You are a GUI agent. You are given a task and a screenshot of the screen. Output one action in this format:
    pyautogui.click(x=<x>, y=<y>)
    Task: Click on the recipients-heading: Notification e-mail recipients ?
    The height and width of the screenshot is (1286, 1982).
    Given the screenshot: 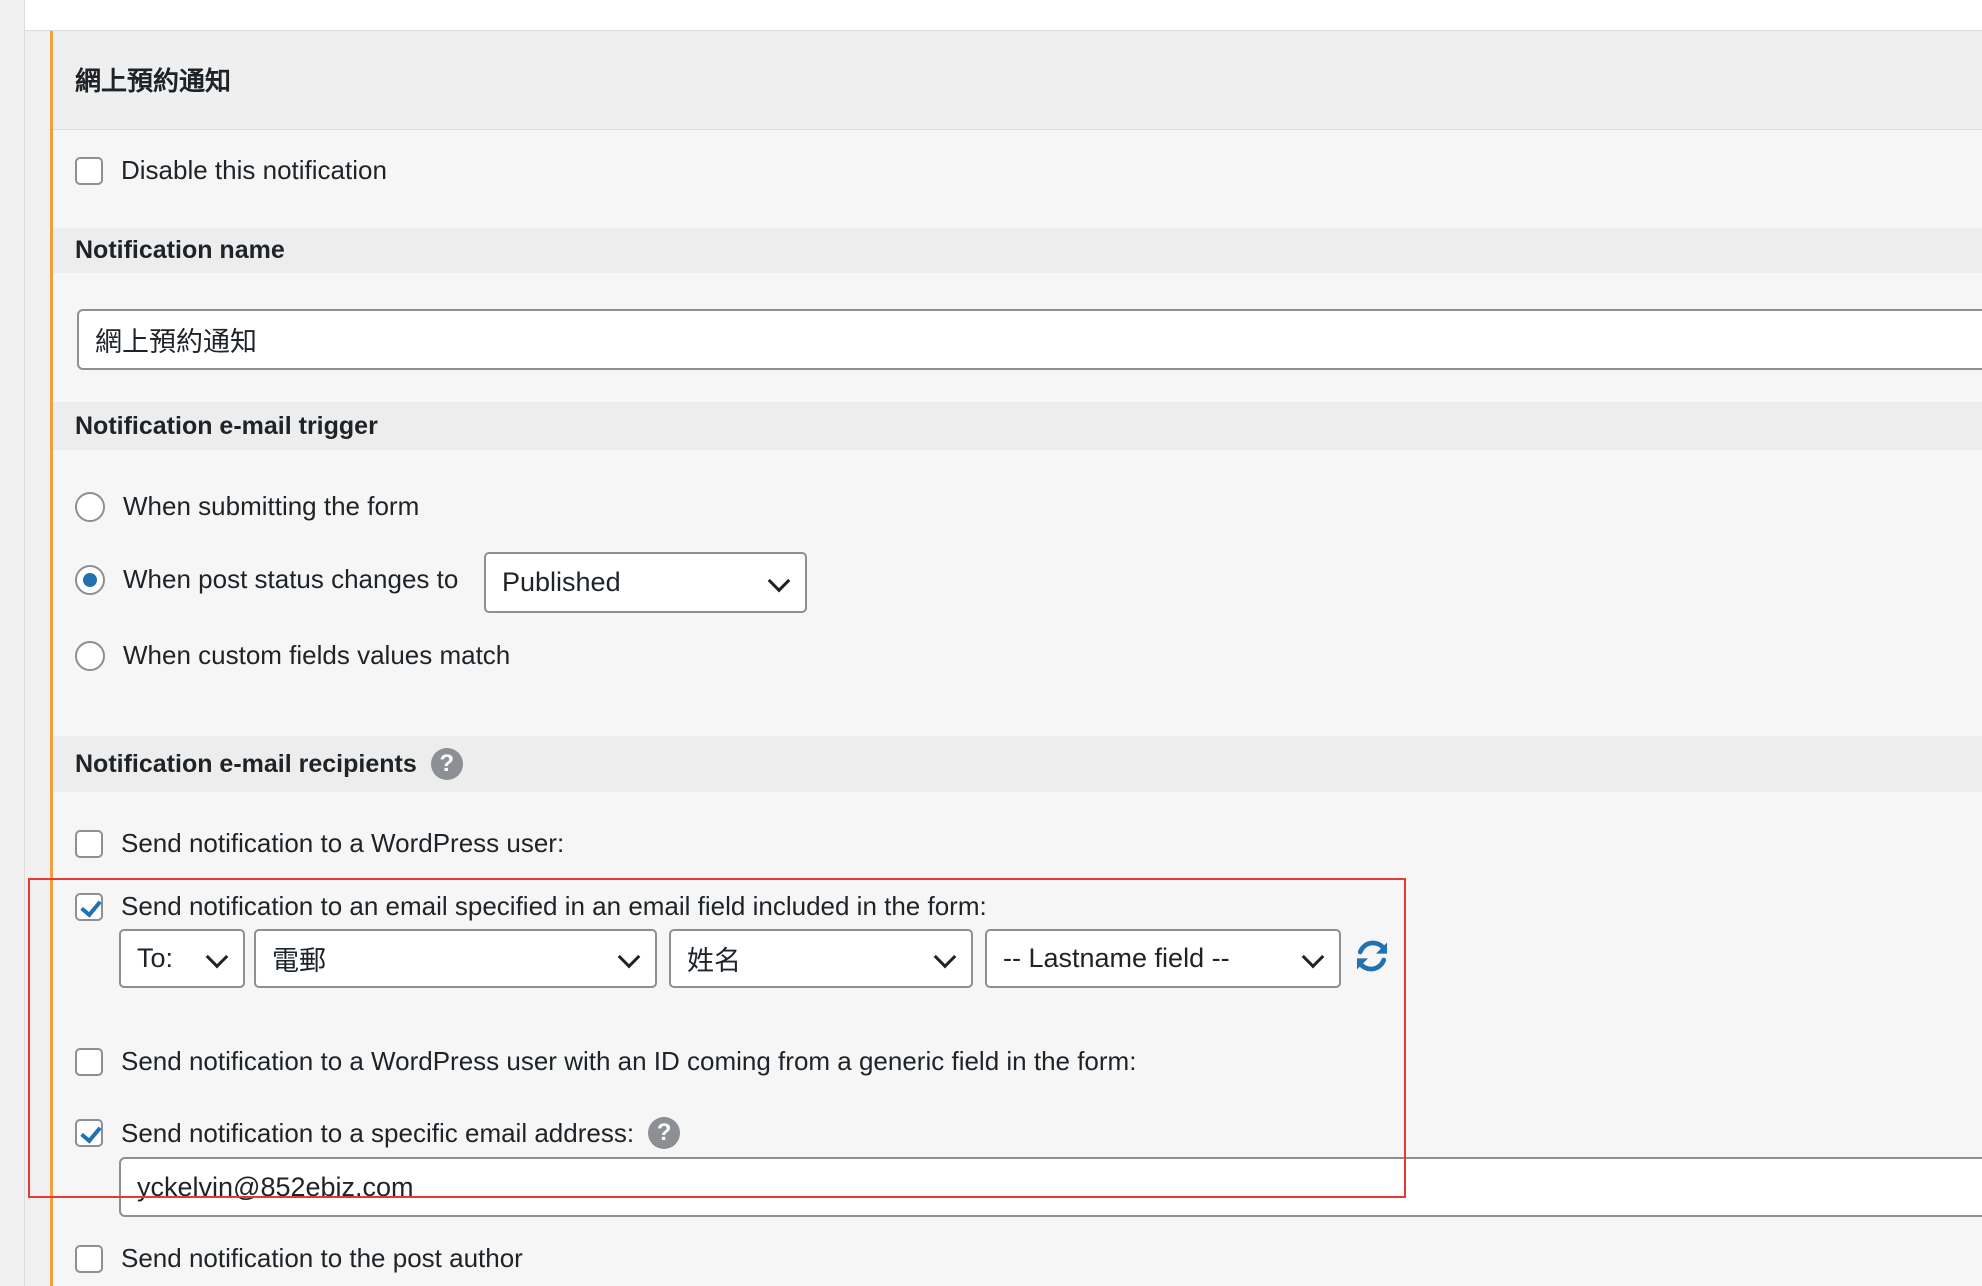 What is the action you would take?
    pyautogui.click(x=1017, y=764)
    